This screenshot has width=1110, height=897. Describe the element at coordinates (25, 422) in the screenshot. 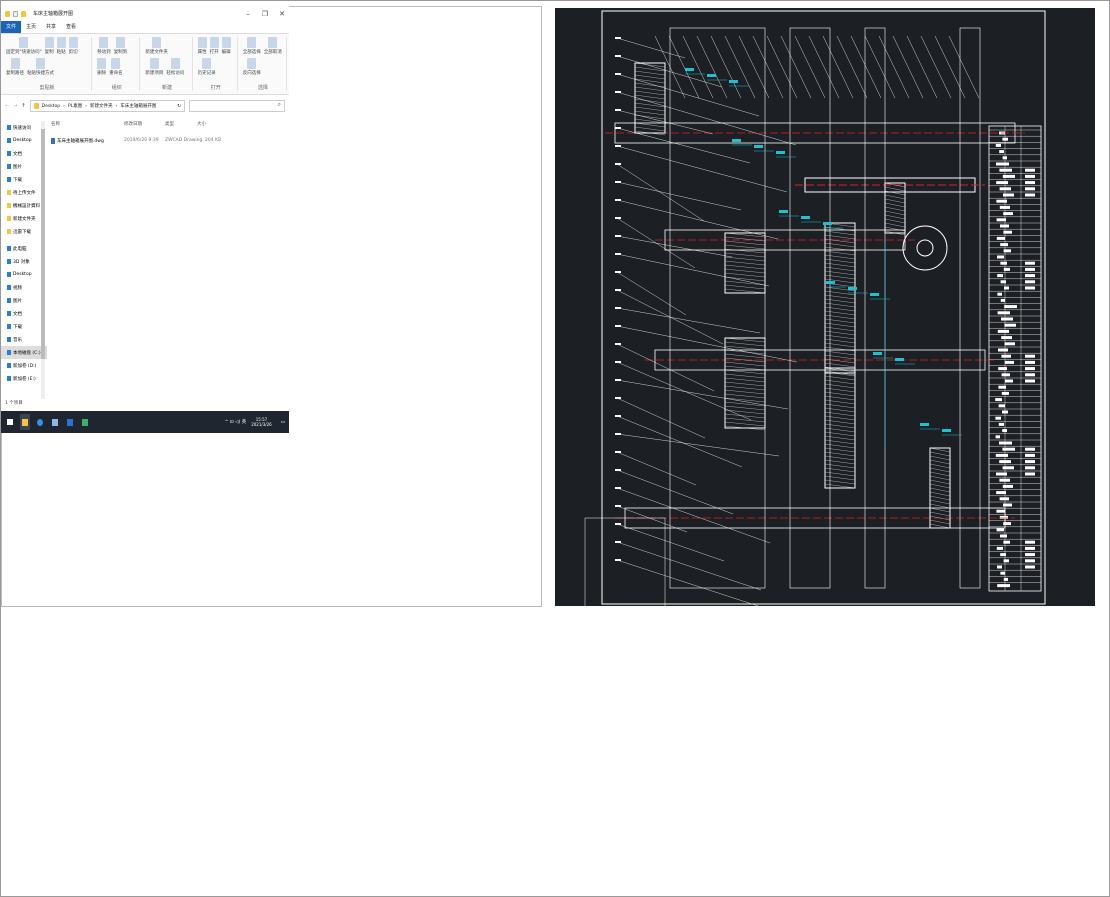

I see `taskbar-explorer` at that location.